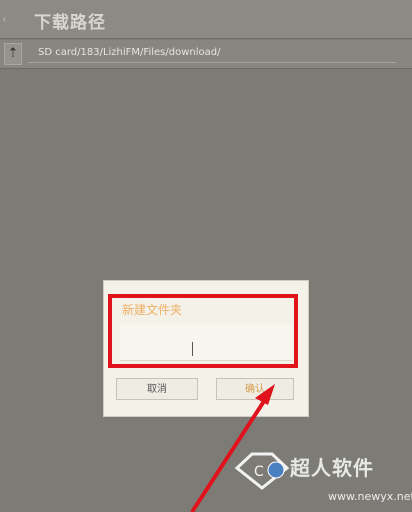  I want to click on watermark-logo-icon: C, so click(262, 471).